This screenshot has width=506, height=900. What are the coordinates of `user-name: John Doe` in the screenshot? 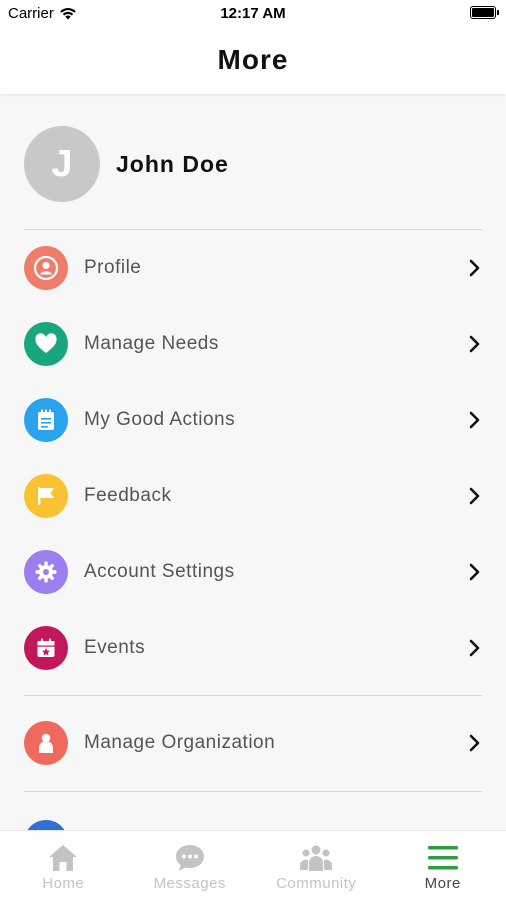 It's located at (172, 163).